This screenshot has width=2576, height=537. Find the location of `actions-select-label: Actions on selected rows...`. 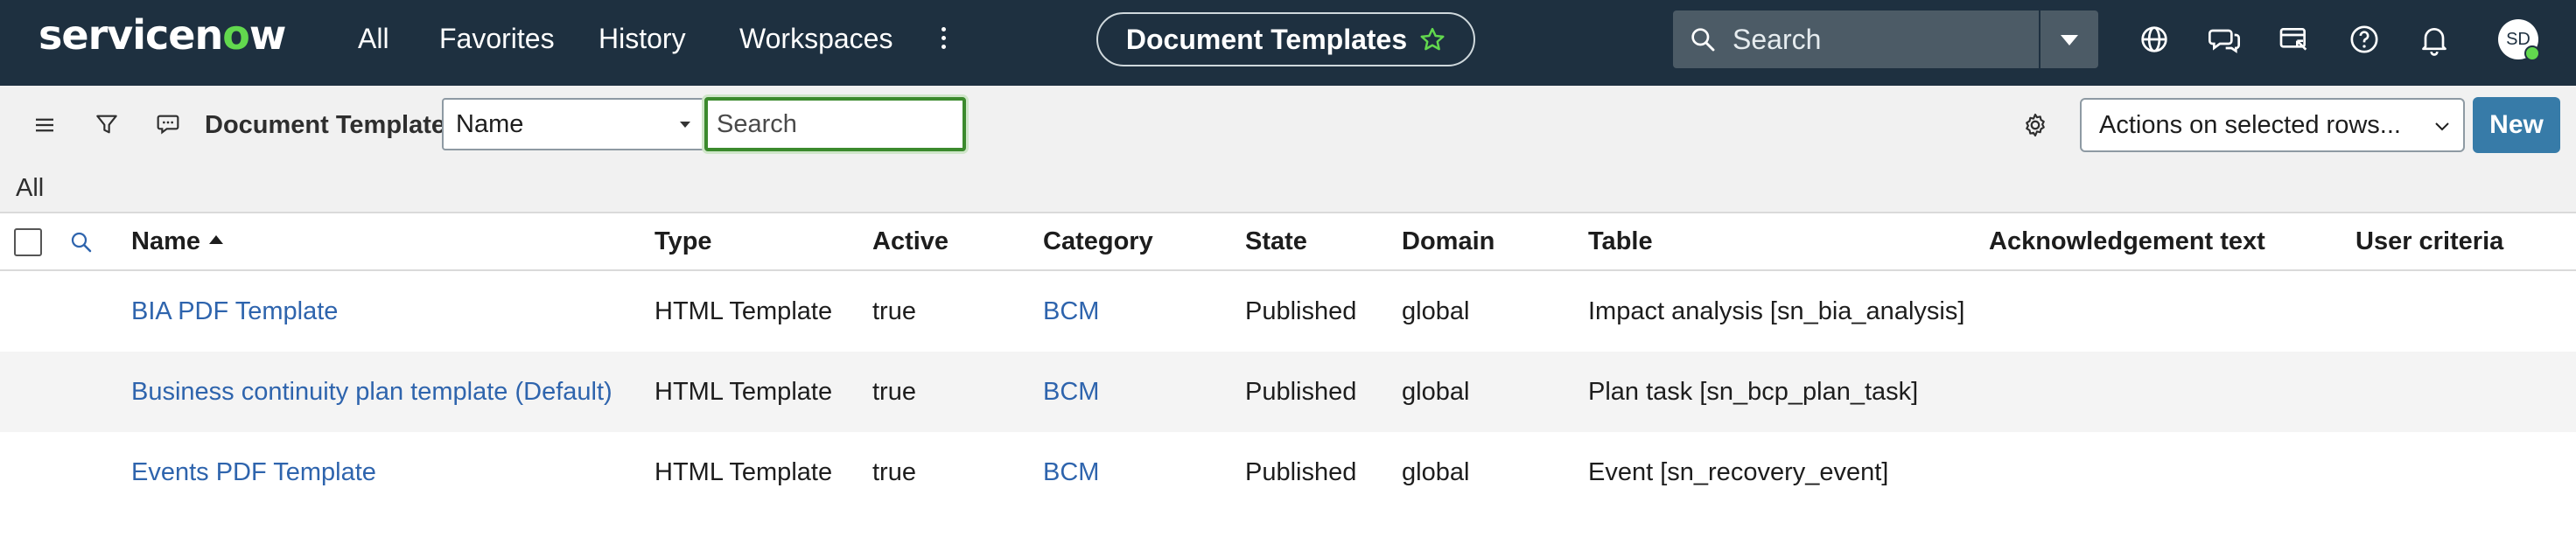

actions-select-label: Actions on selected rows... is located at coordinates (2250, 125).